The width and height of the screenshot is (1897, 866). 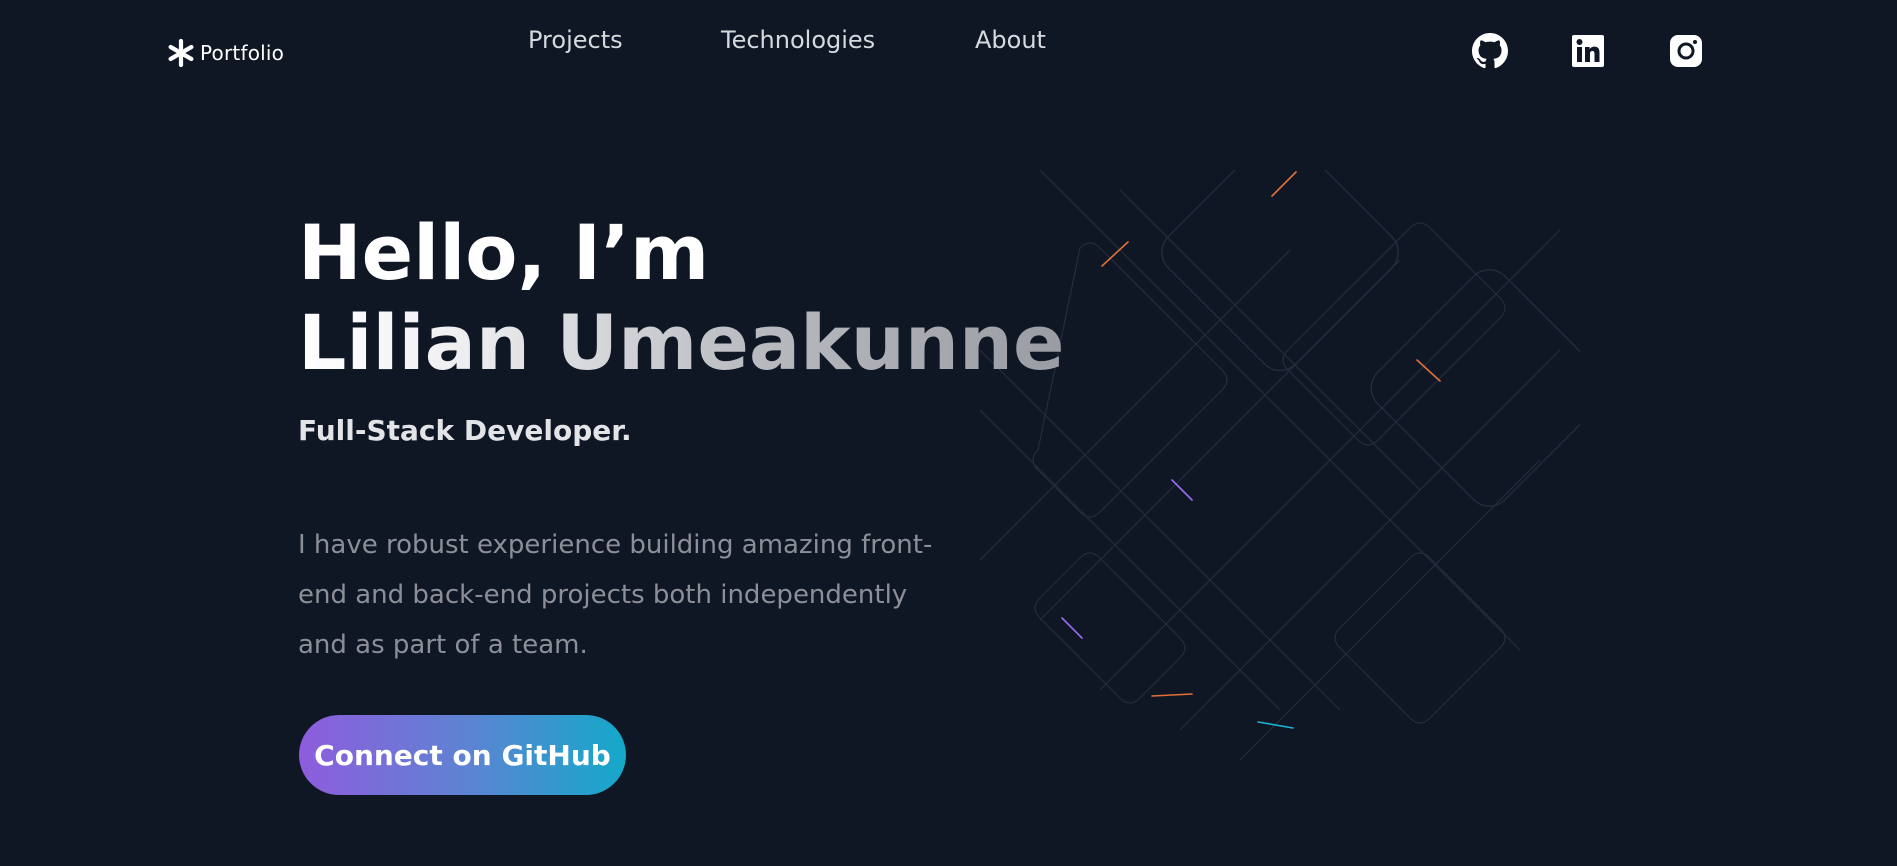 I want to click on connect-github-button: Connect on GitHub, so click(x=462, y=755).